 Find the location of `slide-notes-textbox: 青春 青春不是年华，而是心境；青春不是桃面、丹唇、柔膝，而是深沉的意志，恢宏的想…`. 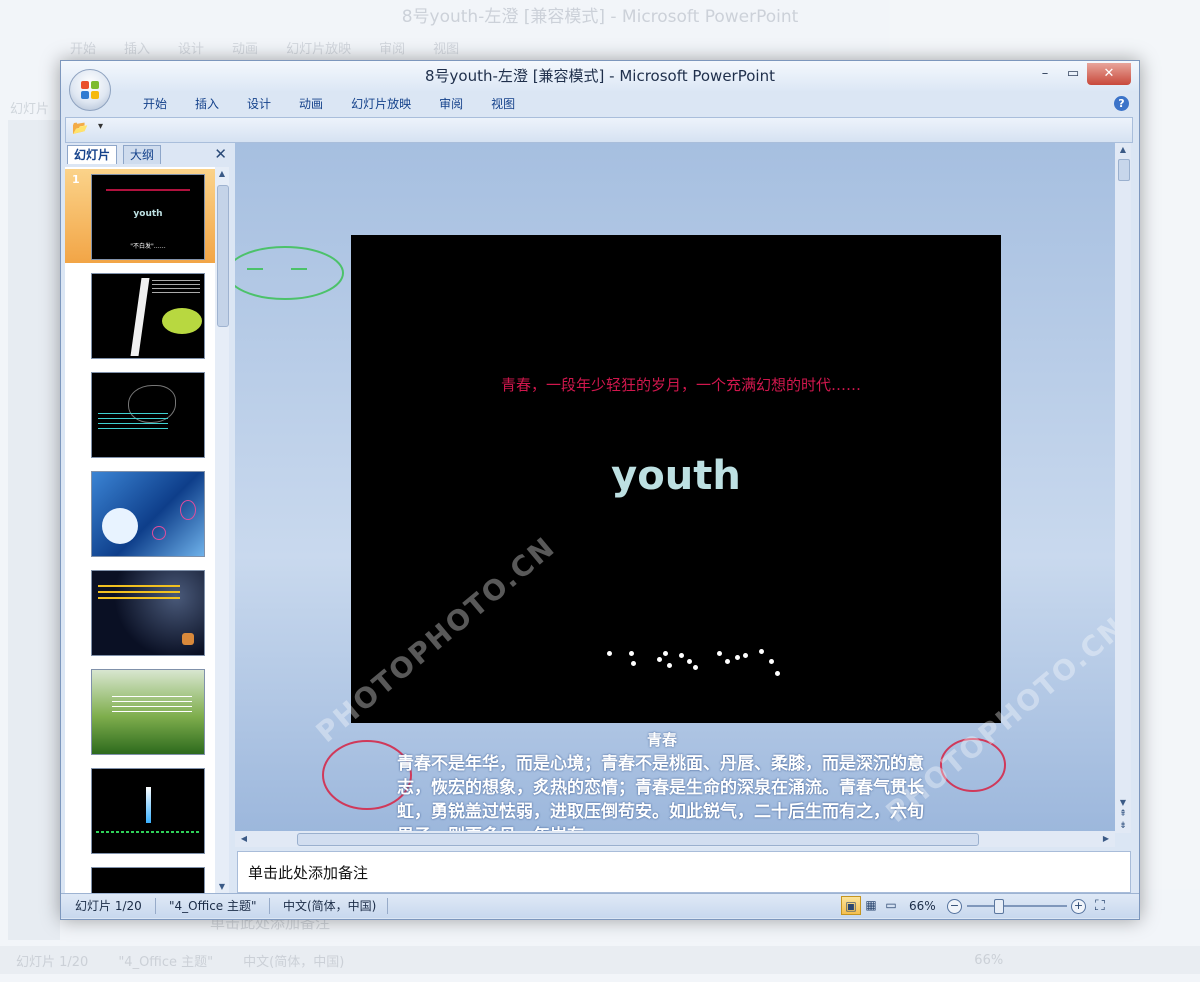

slide-notes-textbox: 青春 青春不是年华，而是心境；青春不是桃面、丹唇、柔膝，而是深沉的意志，恢宏的想… is located at coordinates (662, 780).